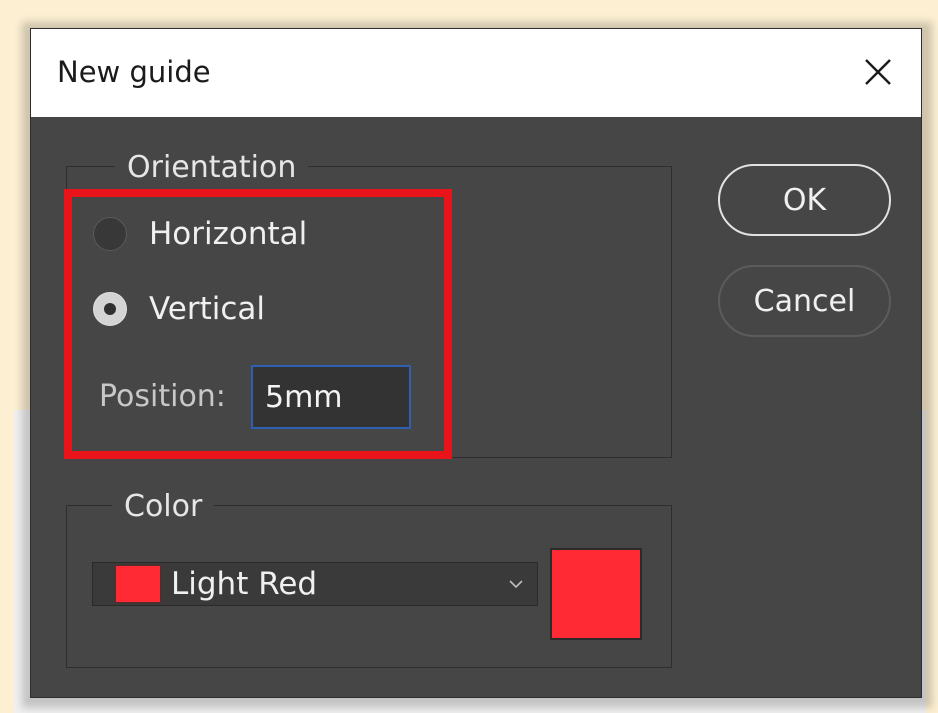 The width and height of the screenshot is (938, 713). Describe the element at coordinates (138, 584) in the screenshot. I see `color-dropdown-swatch` at that location.